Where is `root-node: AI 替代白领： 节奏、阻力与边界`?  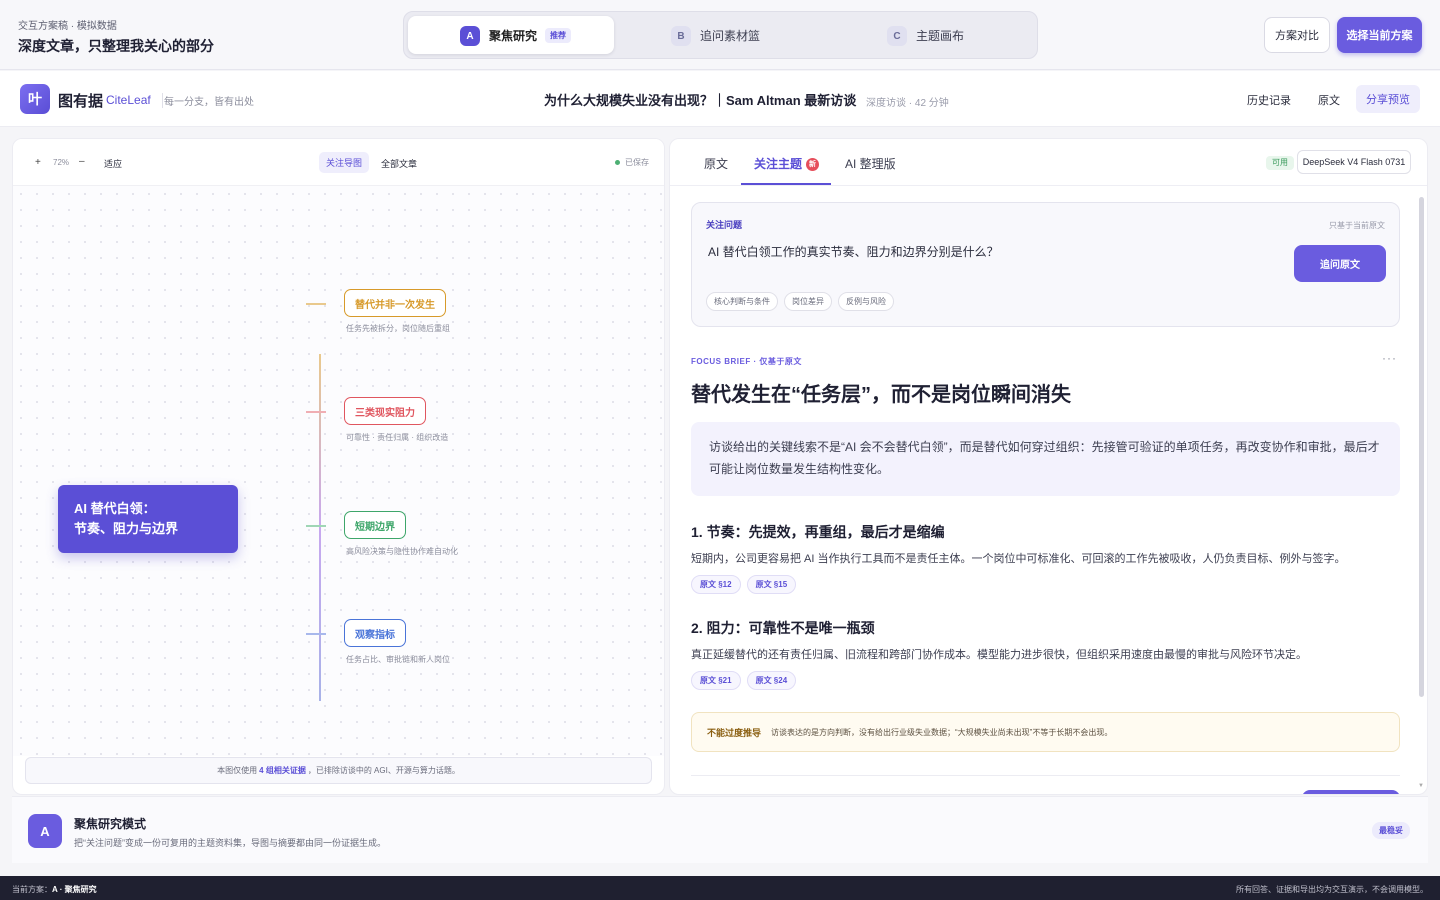 root-node: AI 替代白领： 节奏、阻力与边界 is located at coordinates (148, 519).